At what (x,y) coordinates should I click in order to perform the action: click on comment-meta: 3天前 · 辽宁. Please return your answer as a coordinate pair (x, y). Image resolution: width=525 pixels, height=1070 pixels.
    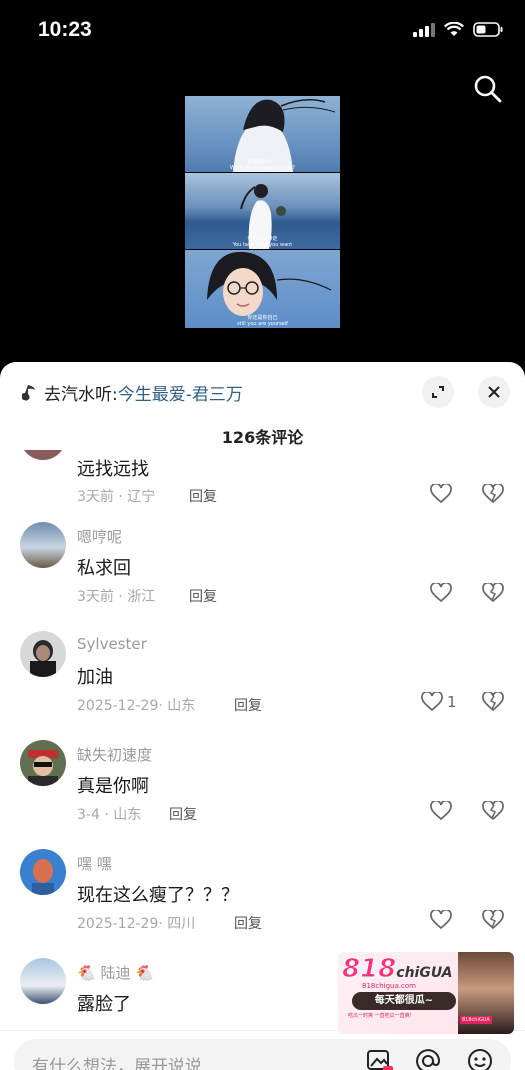
    Looking at the image, I should click on (116, 497).